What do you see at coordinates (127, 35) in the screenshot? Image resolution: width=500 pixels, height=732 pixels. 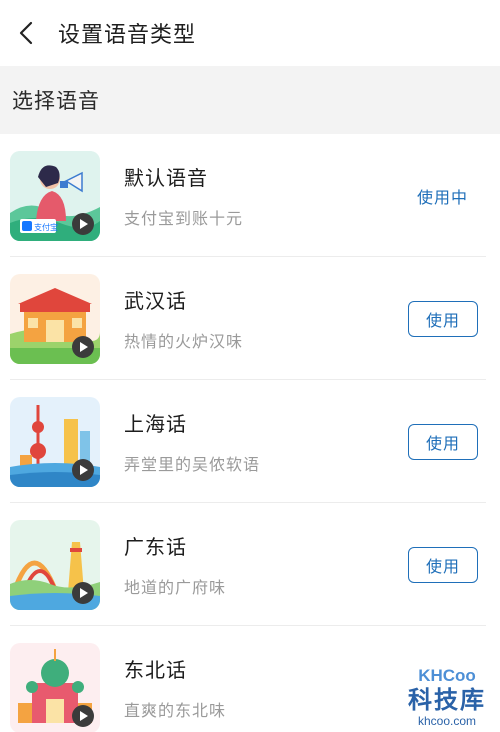 I see `page-title: 设置语音类型` at bounding box center [127, 35].